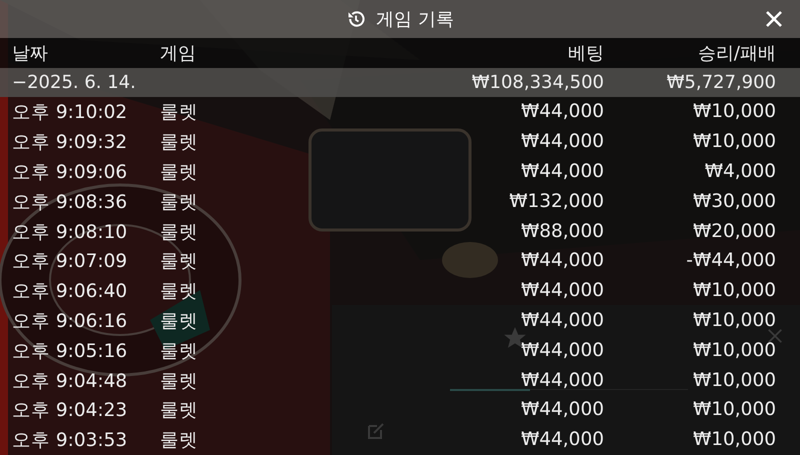  What do you see at coordinates (69, 142) in the screenshot?
I see `time-cell-text: 오후 9:09:32` at bounding box center [69, 142].